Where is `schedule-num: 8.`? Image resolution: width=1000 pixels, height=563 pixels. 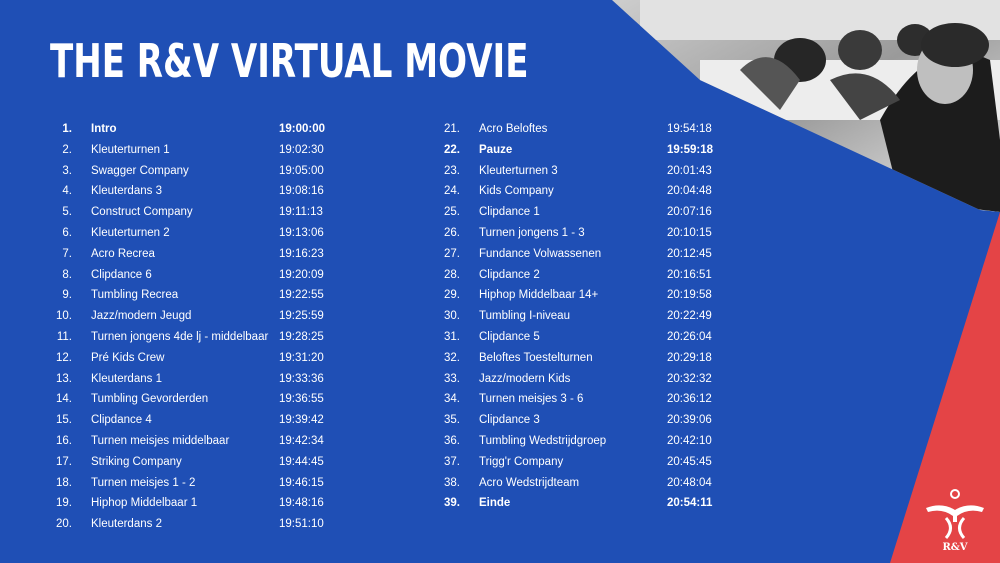
schedule-num: 8. is located at coordinates (67, 274).